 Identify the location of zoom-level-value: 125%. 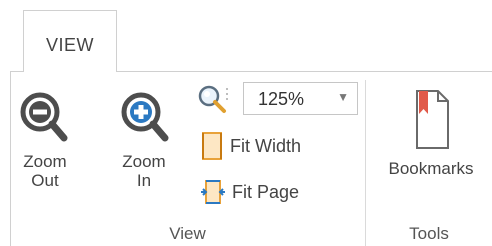
(281, 99).